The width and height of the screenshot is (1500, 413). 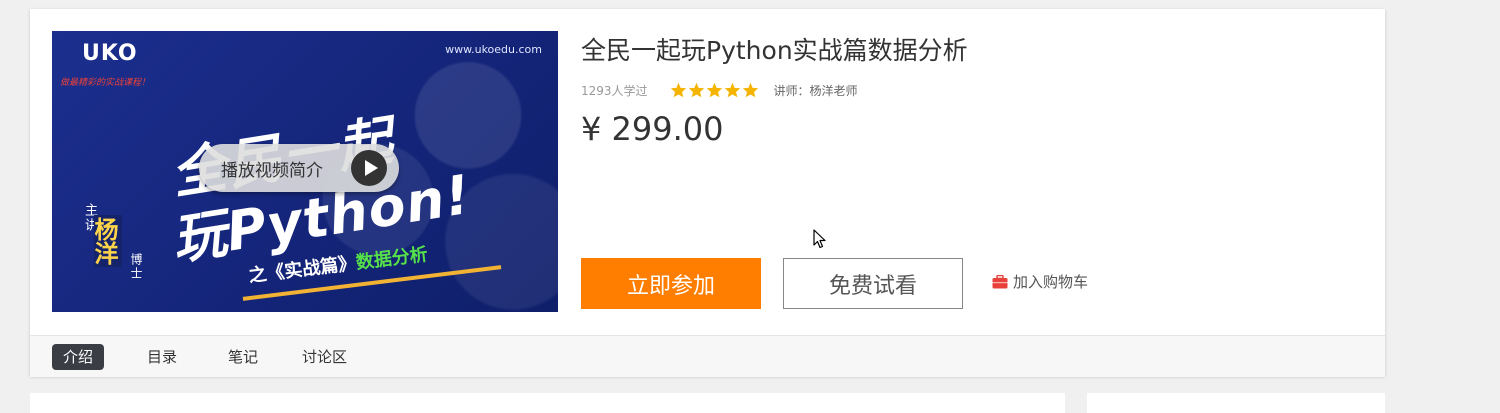 What do you see at coordinates (815, 90) in the screenshot?
I see `teacher-label: 讲师：杨洋老师` at bounding box center [815, 90].